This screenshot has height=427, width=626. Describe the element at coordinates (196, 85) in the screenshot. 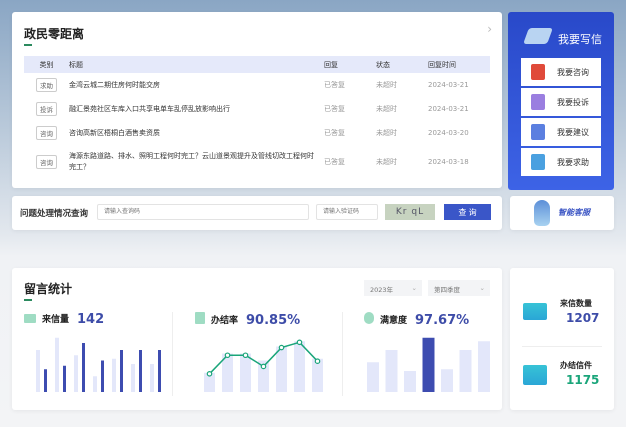

I see `title-link: 金湾云城二期住房何时能交房` at that location.